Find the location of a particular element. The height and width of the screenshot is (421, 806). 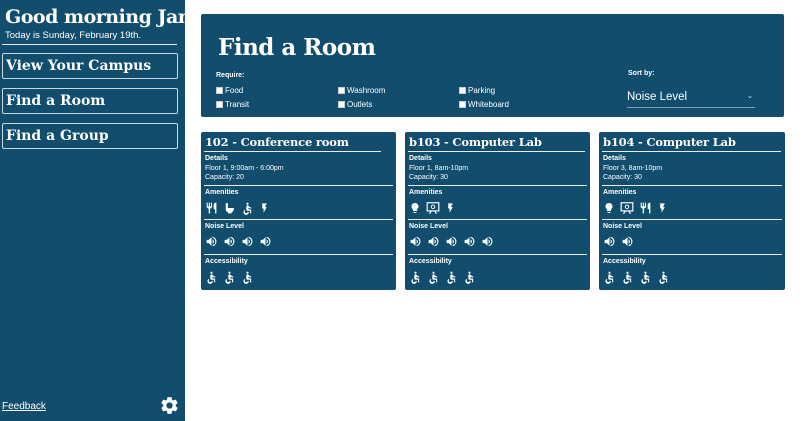

filter-outlets-checkbox: Outlets is located at coordinates (355, 104).